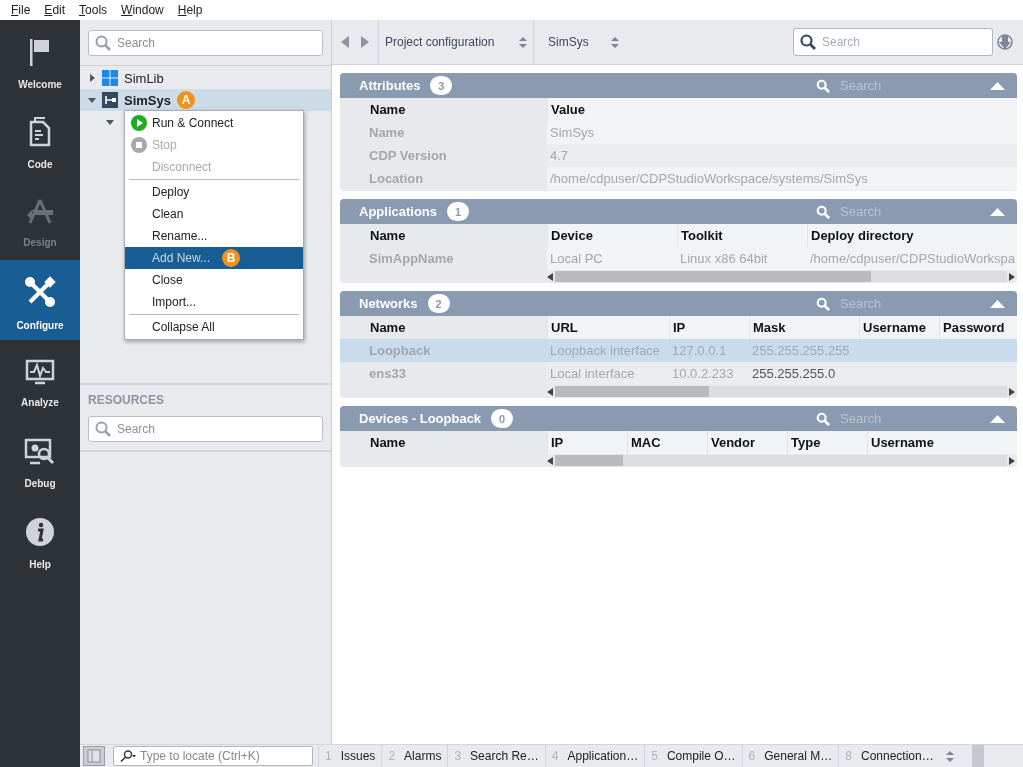  I want to click on tree-item: SimLib, so click(205, 78).